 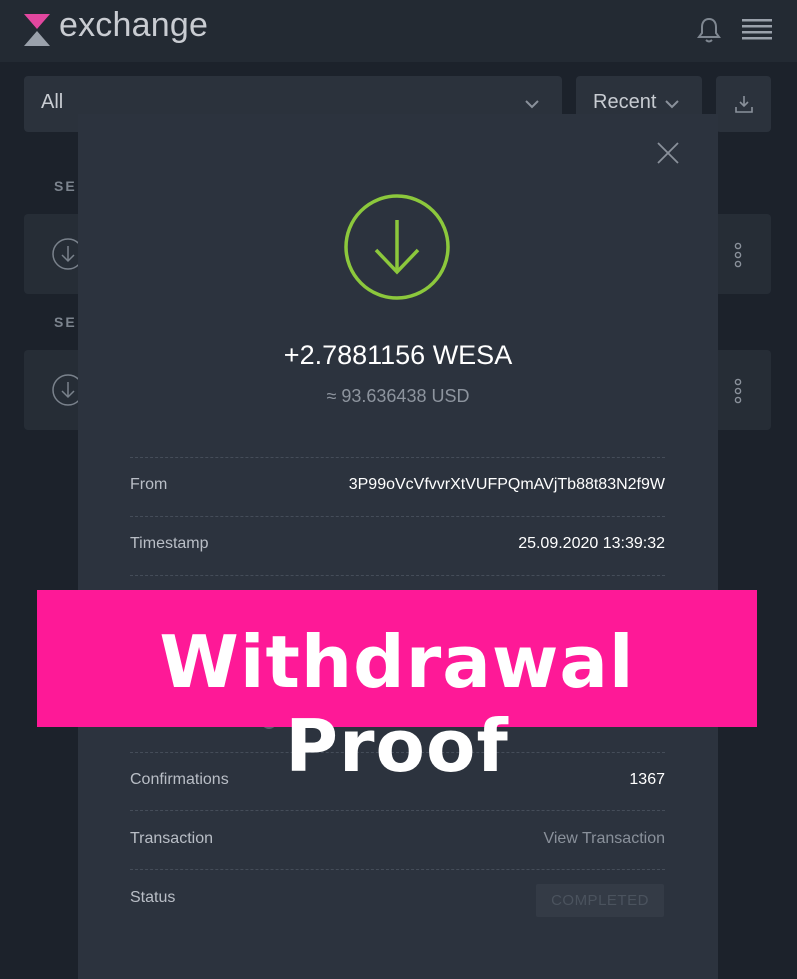 What do you see at coordinates (52, 102) in the screenshot?
I see `type-filter-value: All` at bounding box center [52, 102].